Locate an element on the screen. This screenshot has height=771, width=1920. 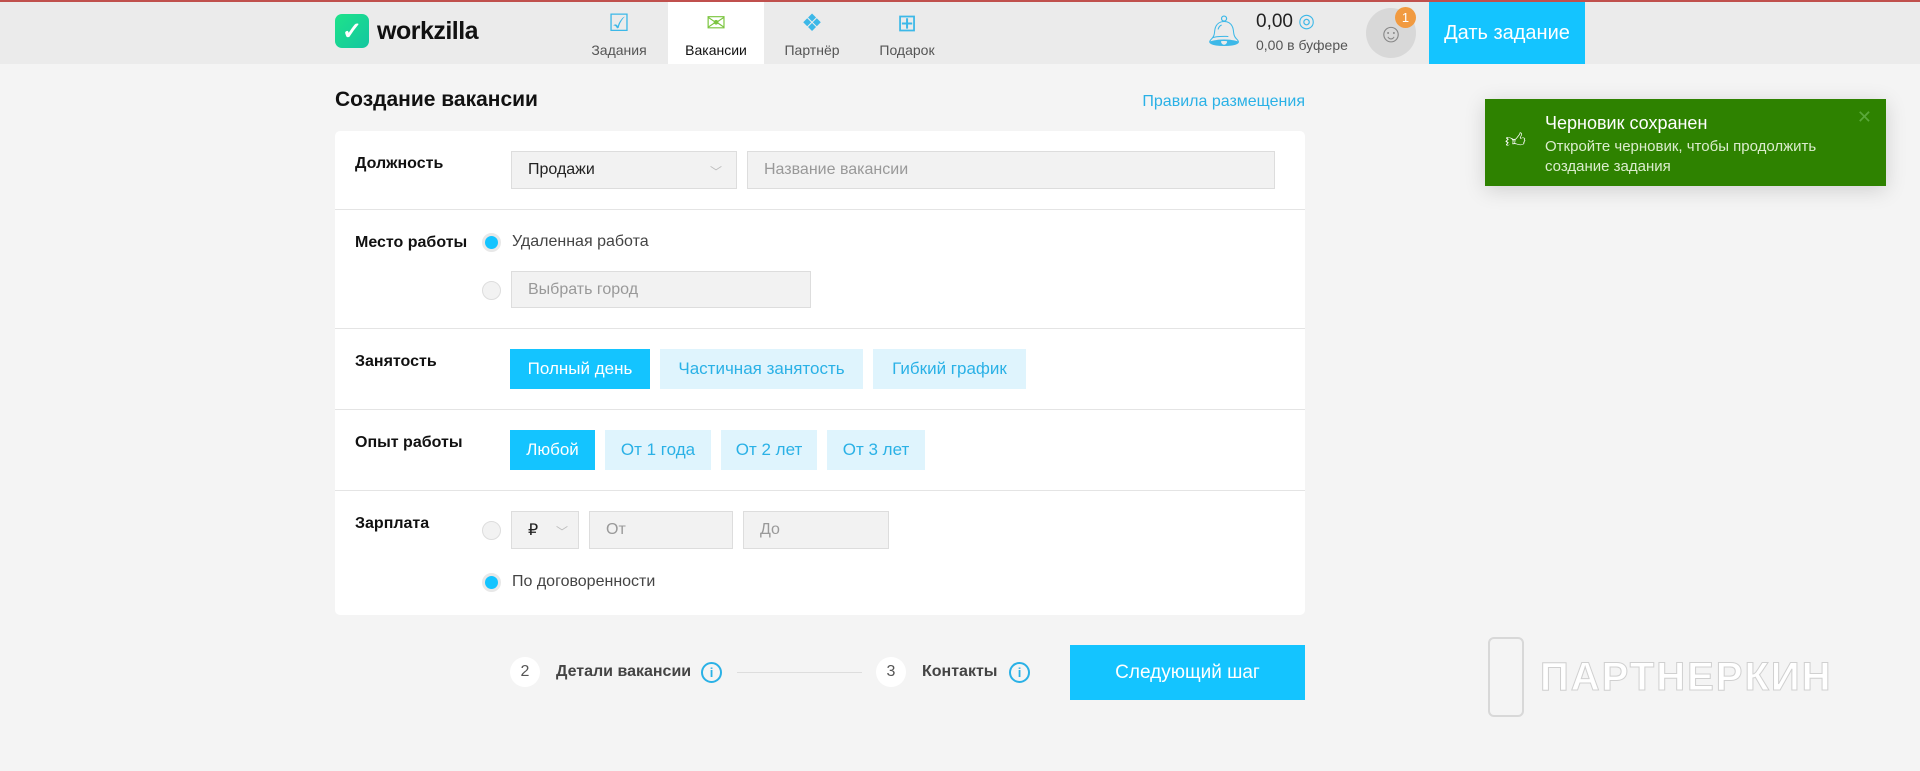
salary-to-input: До is located at coordinates (816, 530).